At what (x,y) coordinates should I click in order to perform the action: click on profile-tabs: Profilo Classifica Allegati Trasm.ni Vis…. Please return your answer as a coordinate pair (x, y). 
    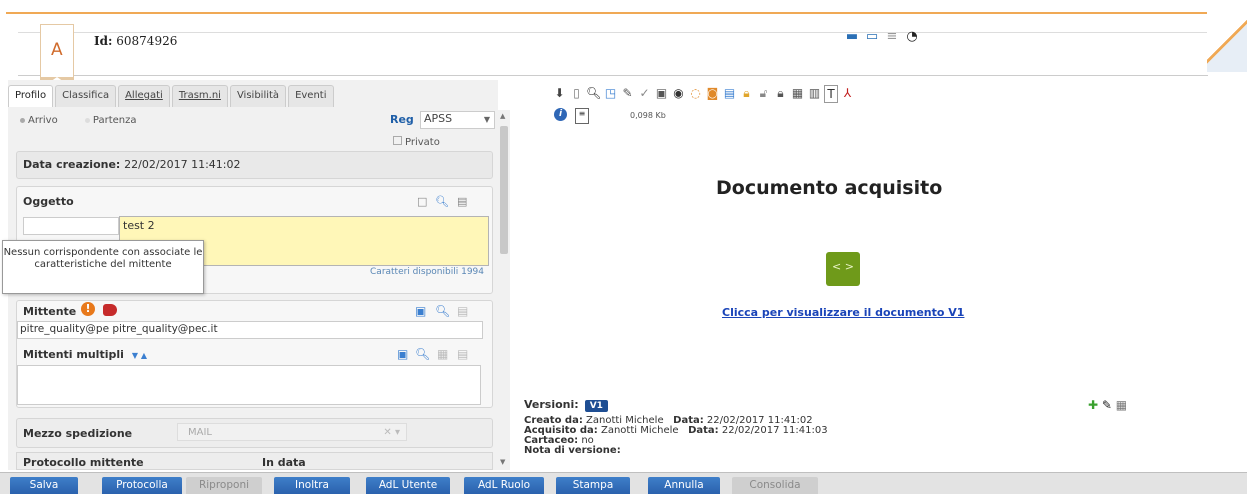
    Looking at the image, I should click on (172, 96).